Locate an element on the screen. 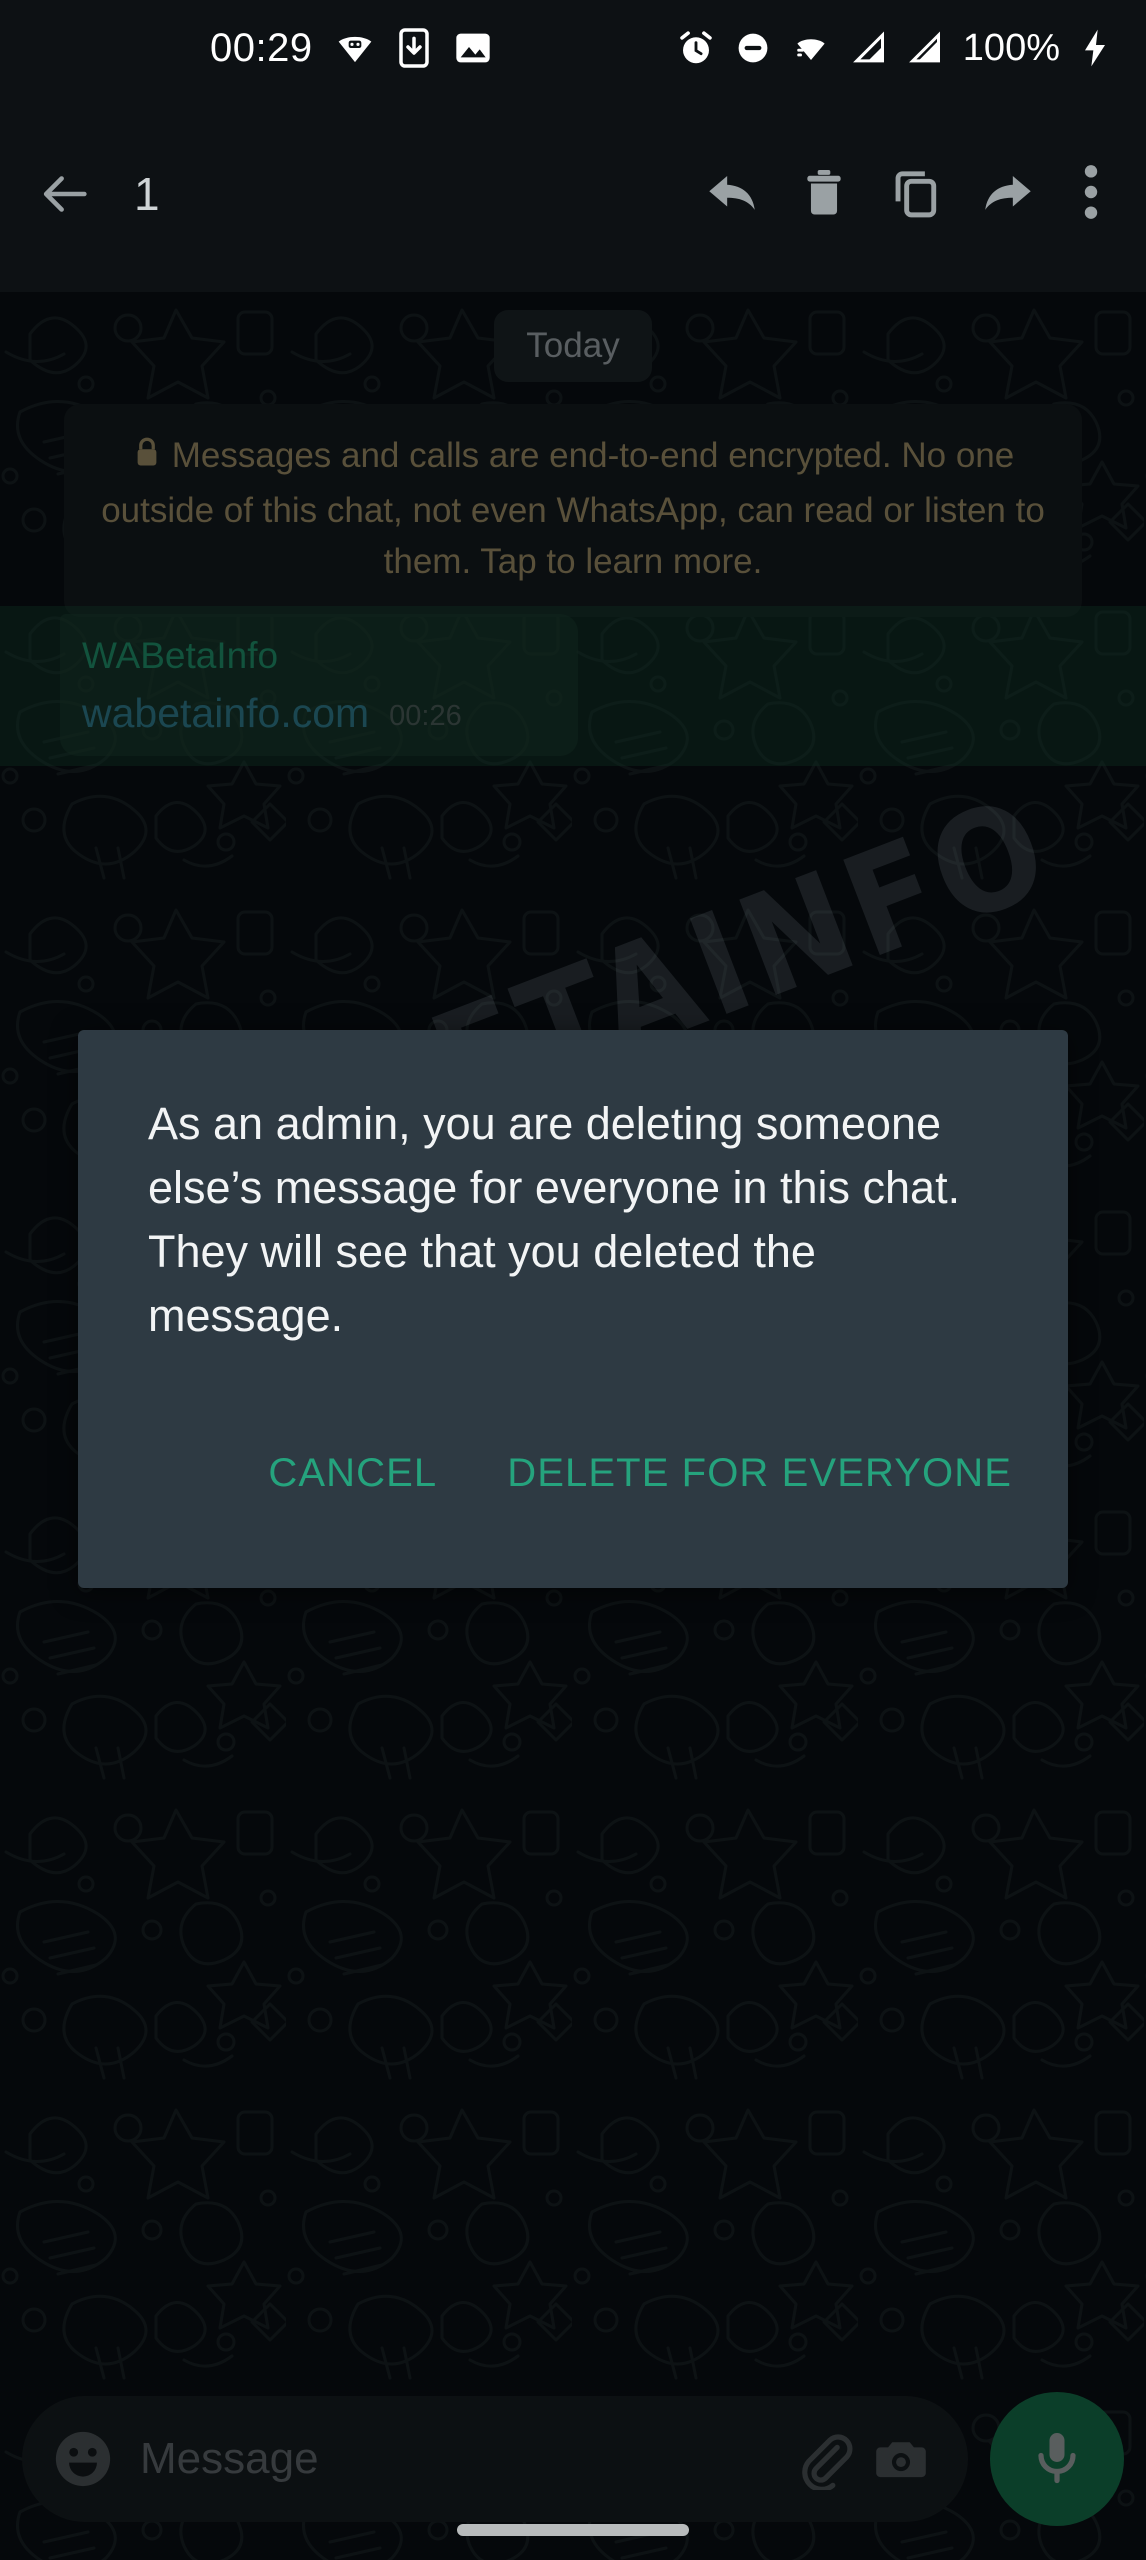 Image resolution: width=1146 pixels, height=2560 pixels. dialog-action-row: CANCEL DELETE FOR EVERYONE is located at coordinates (573, 1473).